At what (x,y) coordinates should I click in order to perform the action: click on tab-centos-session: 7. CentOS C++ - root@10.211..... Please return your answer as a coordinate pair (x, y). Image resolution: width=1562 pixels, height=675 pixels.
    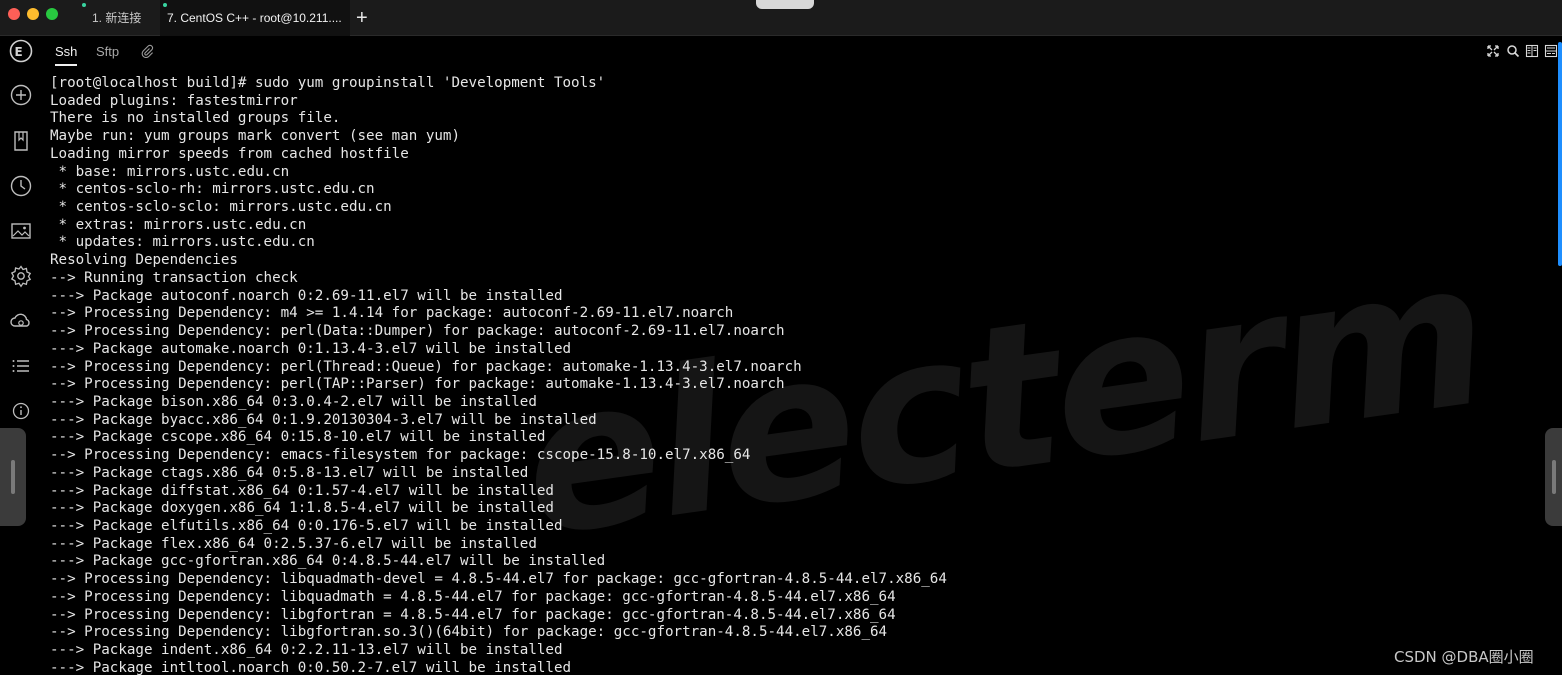
    Looking at the image, I should click on (255, 18).